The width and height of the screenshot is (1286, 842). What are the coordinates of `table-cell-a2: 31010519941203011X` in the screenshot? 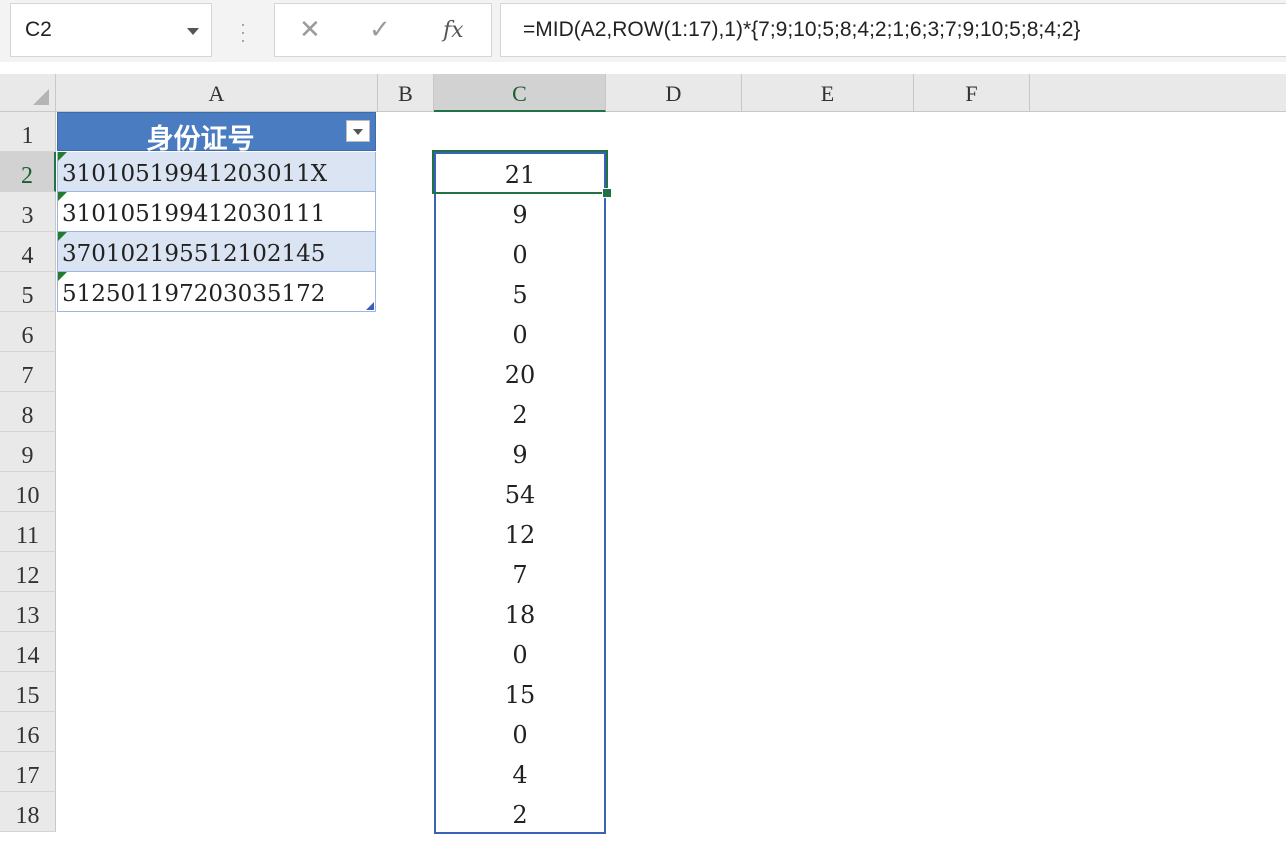 It's located at (216, 172).